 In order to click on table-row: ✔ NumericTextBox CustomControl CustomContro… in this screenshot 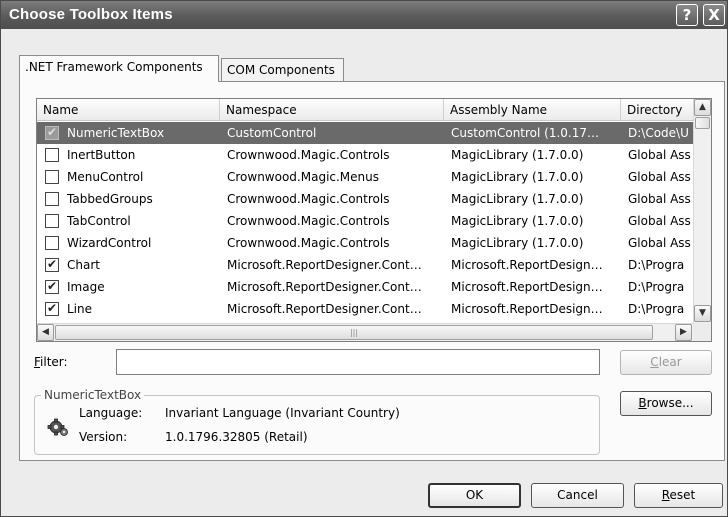, I will do `click(365, 133)`.